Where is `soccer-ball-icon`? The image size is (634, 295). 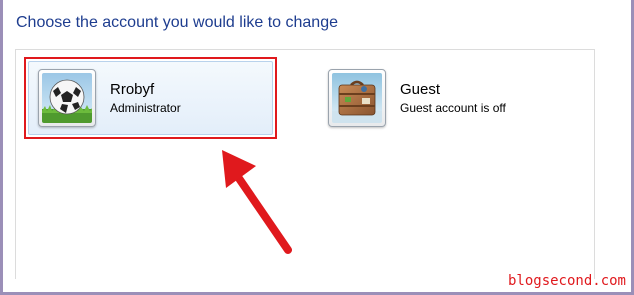 soccer-ball-icon is located at coordinates (67, 98).